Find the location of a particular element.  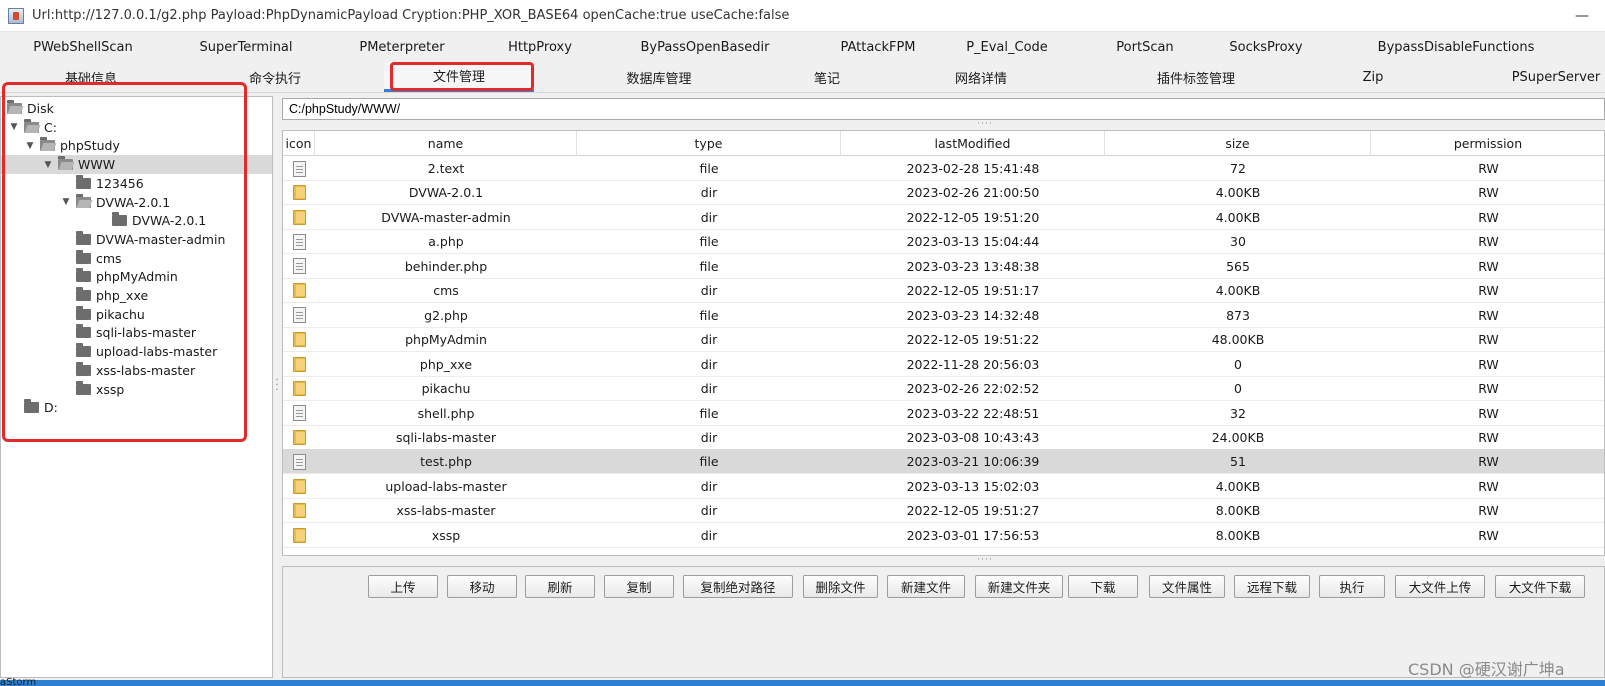

table-row: g2.php file 2023-03-23 14:32:48 873 RW is located at coordinates (943, 315).